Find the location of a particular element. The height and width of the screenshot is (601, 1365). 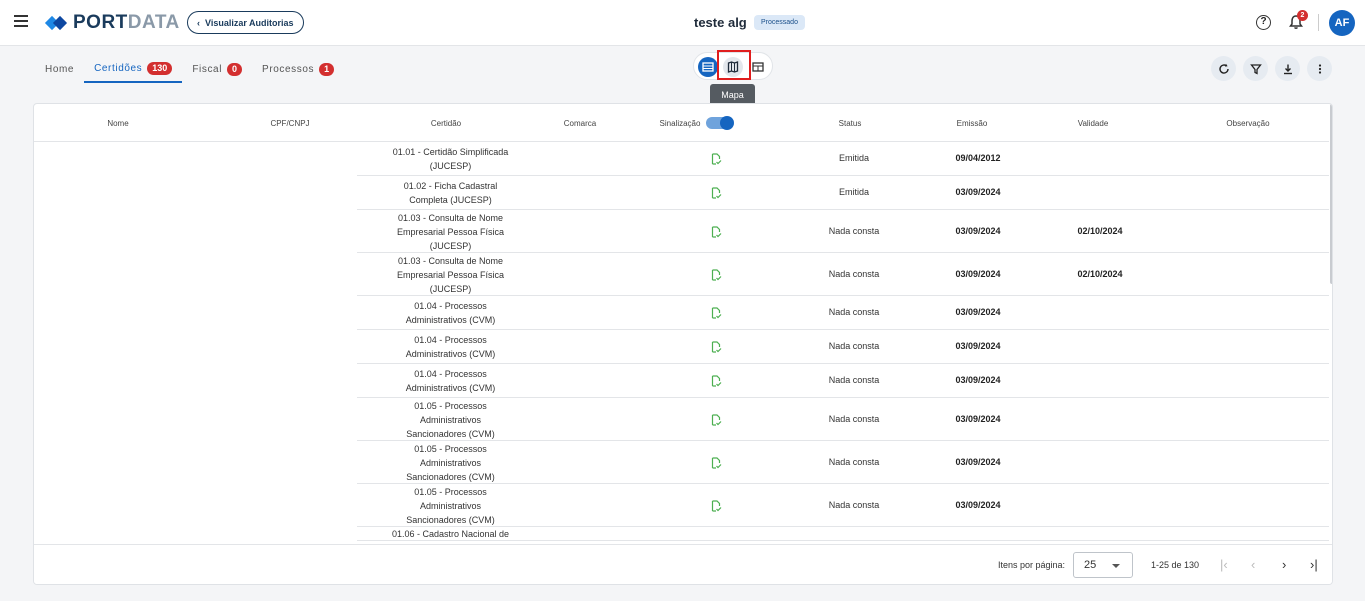

cell-certidao-line: 01.06 - Cadastro Nacional de is located at coordinates (450, 534).